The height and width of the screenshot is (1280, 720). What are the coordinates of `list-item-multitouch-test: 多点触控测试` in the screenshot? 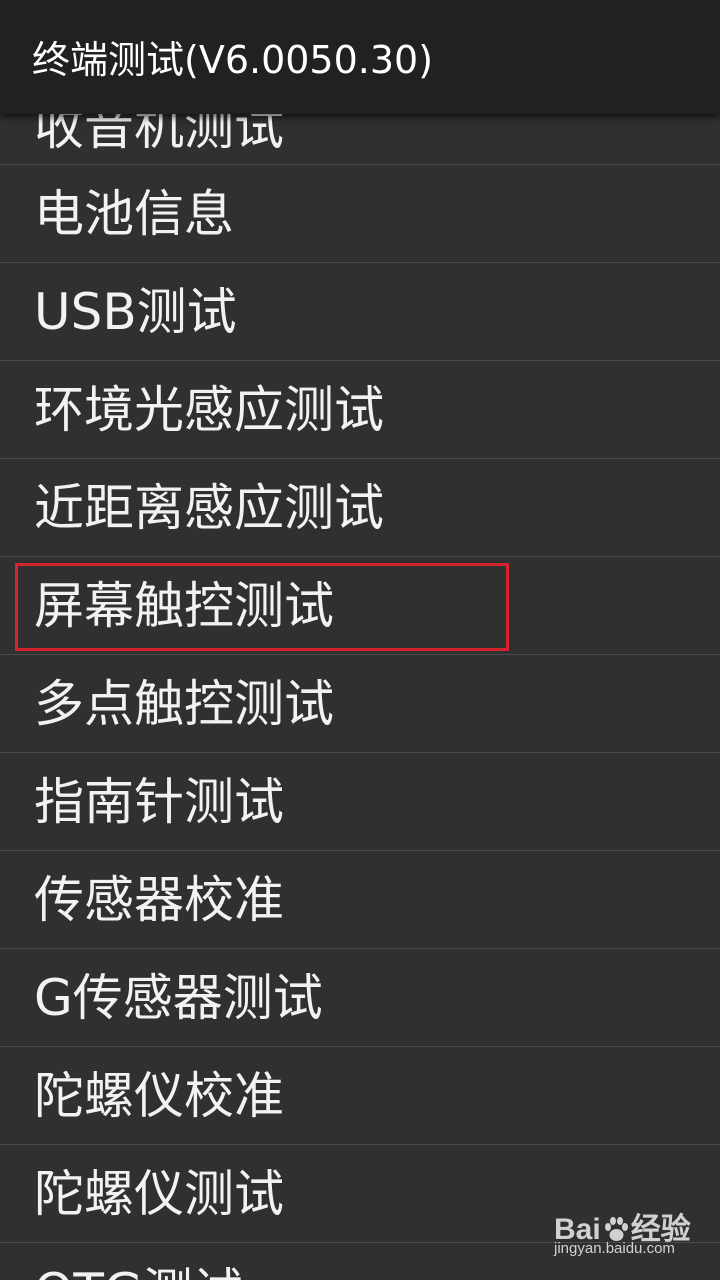 It's located at (360, 704).